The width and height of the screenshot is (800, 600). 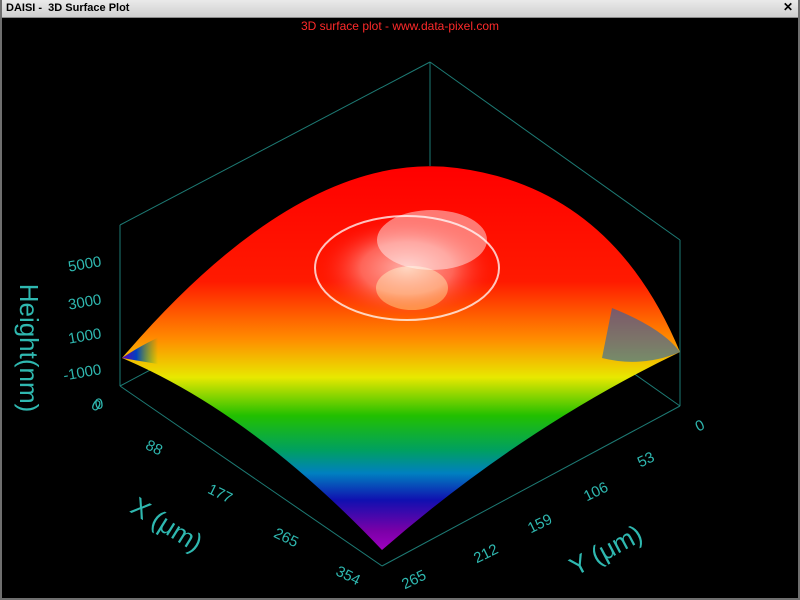 What do you see at coordinates (154, 448) in the screenshot?
I see `x-tick-label: 88` at bounding box center [154, 448].